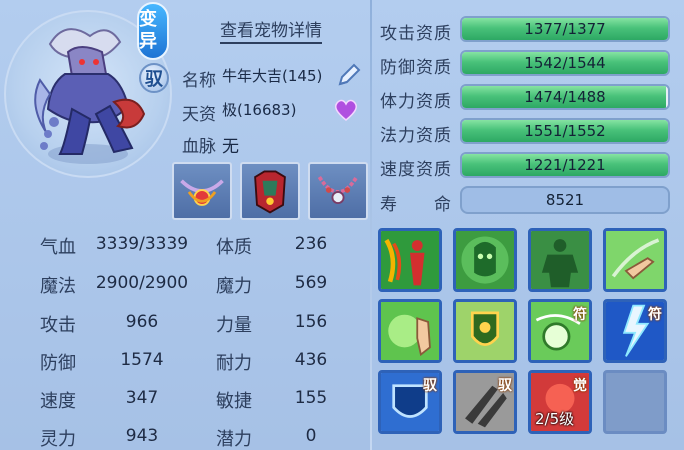  What do you see at coordinates (58, 247) in the screenshot?
I see `stat-label: 气血` at bounding box center [58, 247].